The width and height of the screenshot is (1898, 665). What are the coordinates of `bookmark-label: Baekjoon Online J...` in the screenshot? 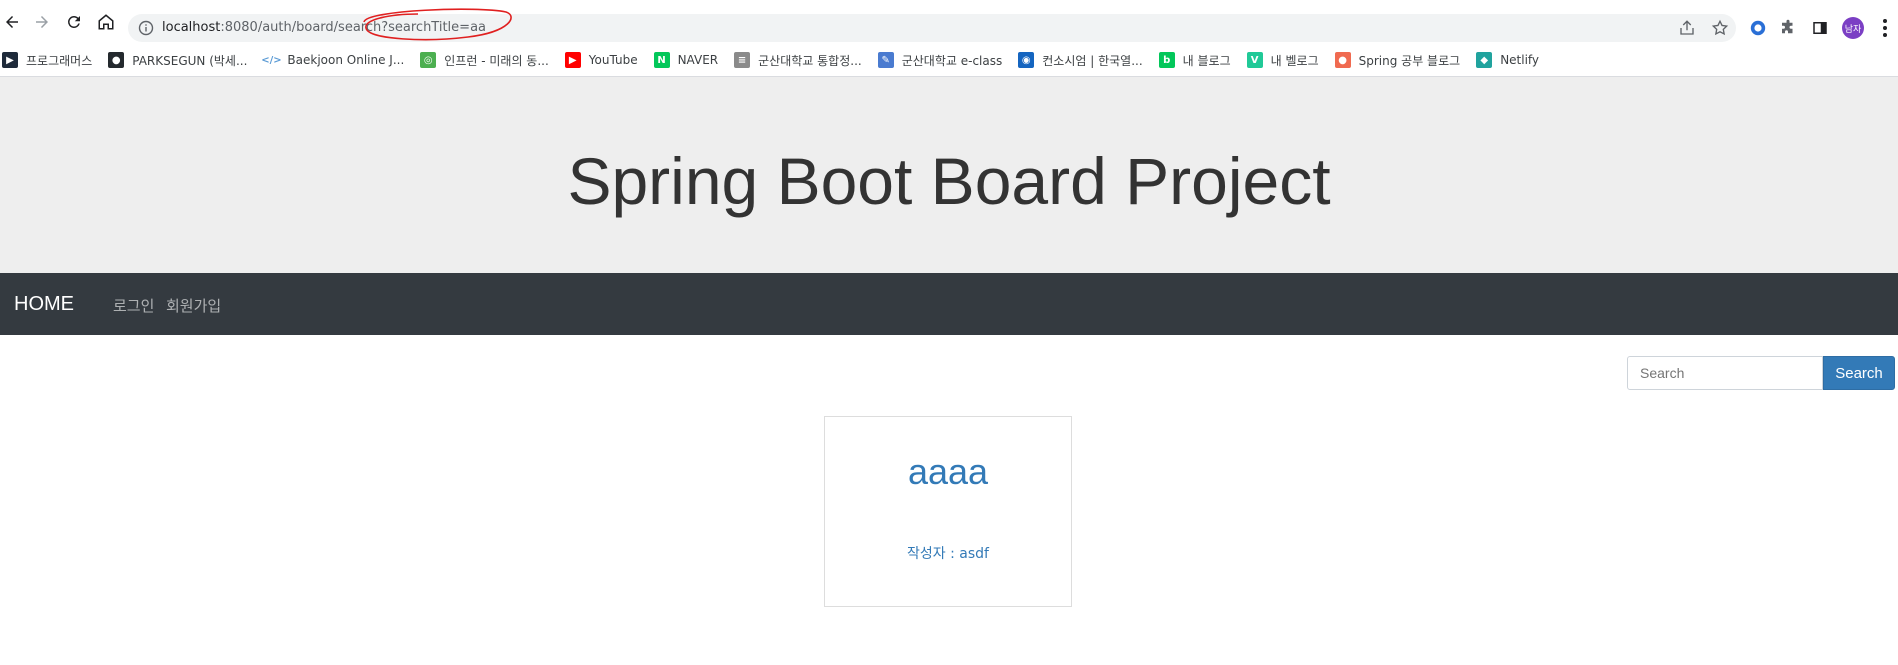 It's located at (346, 60).